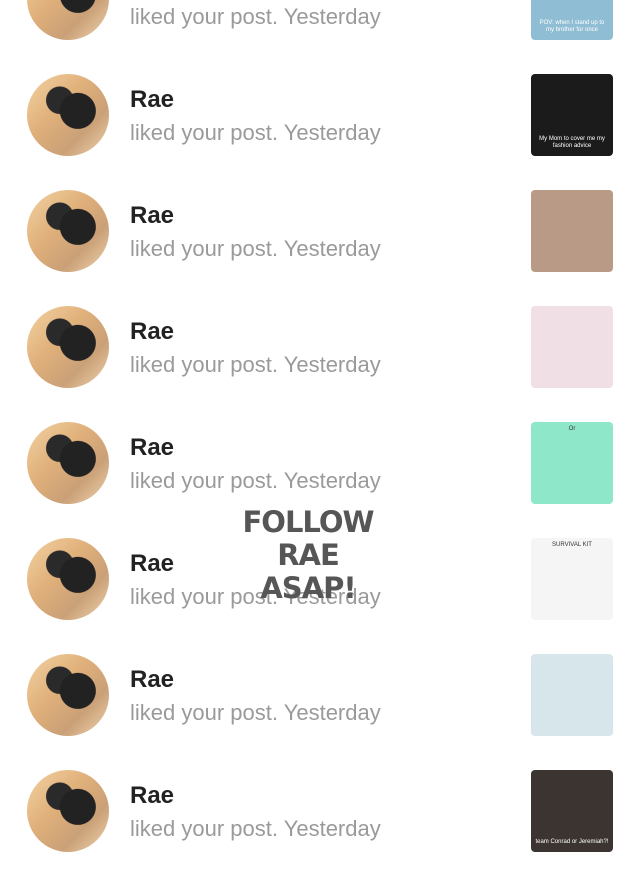  What do you see at coordinates (572, 429) in the screenshot?
I see `thumbnail-caption: Or` at bounding box center [572, 429].